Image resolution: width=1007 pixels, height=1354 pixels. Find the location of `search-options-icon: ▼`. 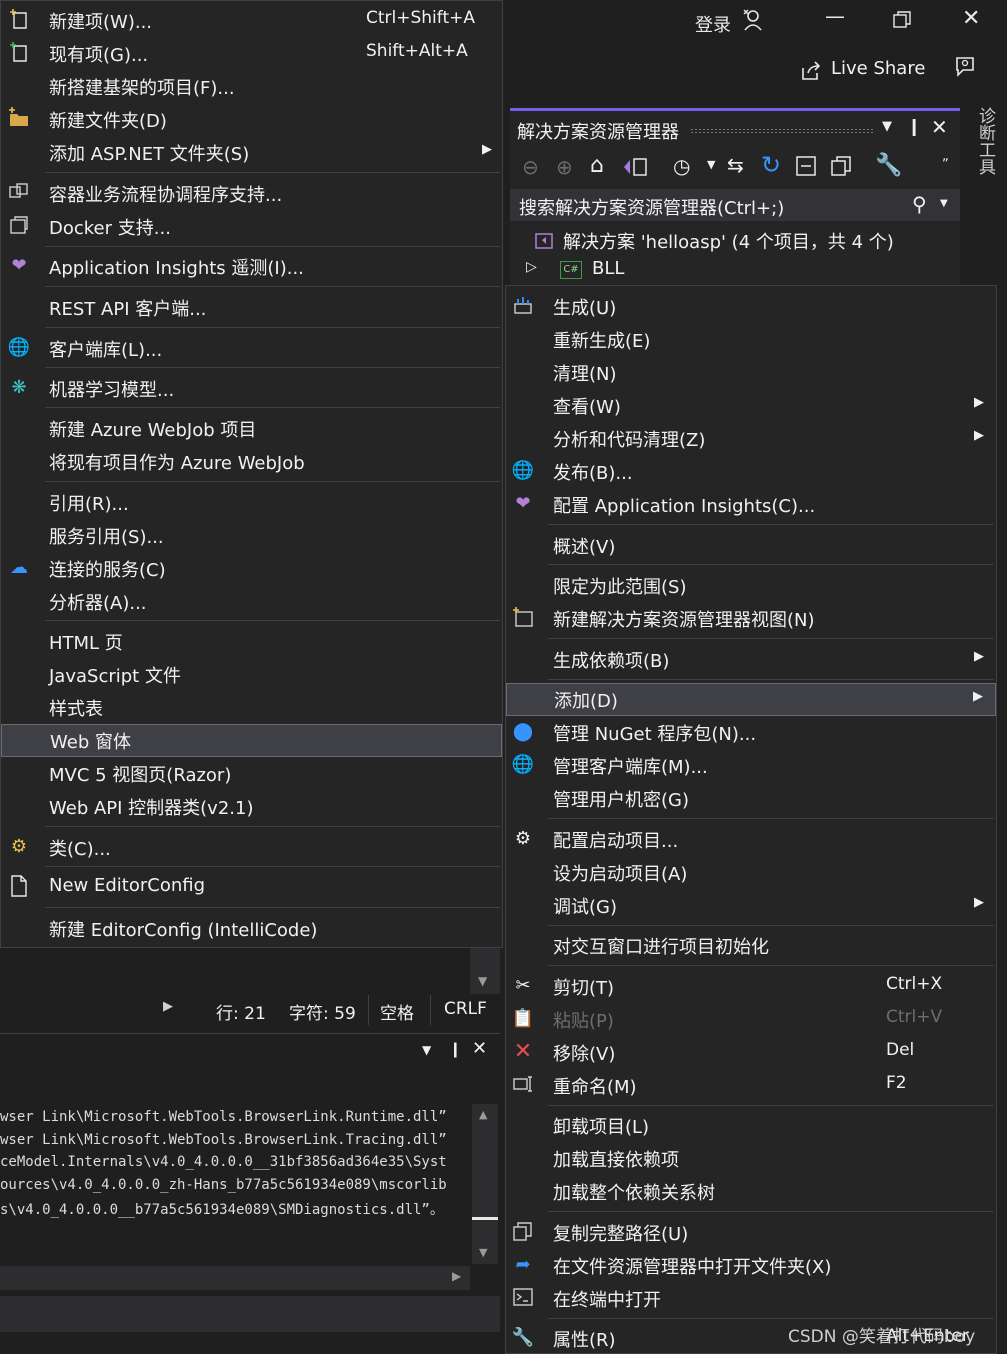

search-options-icon: ▼ is located at coordinates (944, 203).